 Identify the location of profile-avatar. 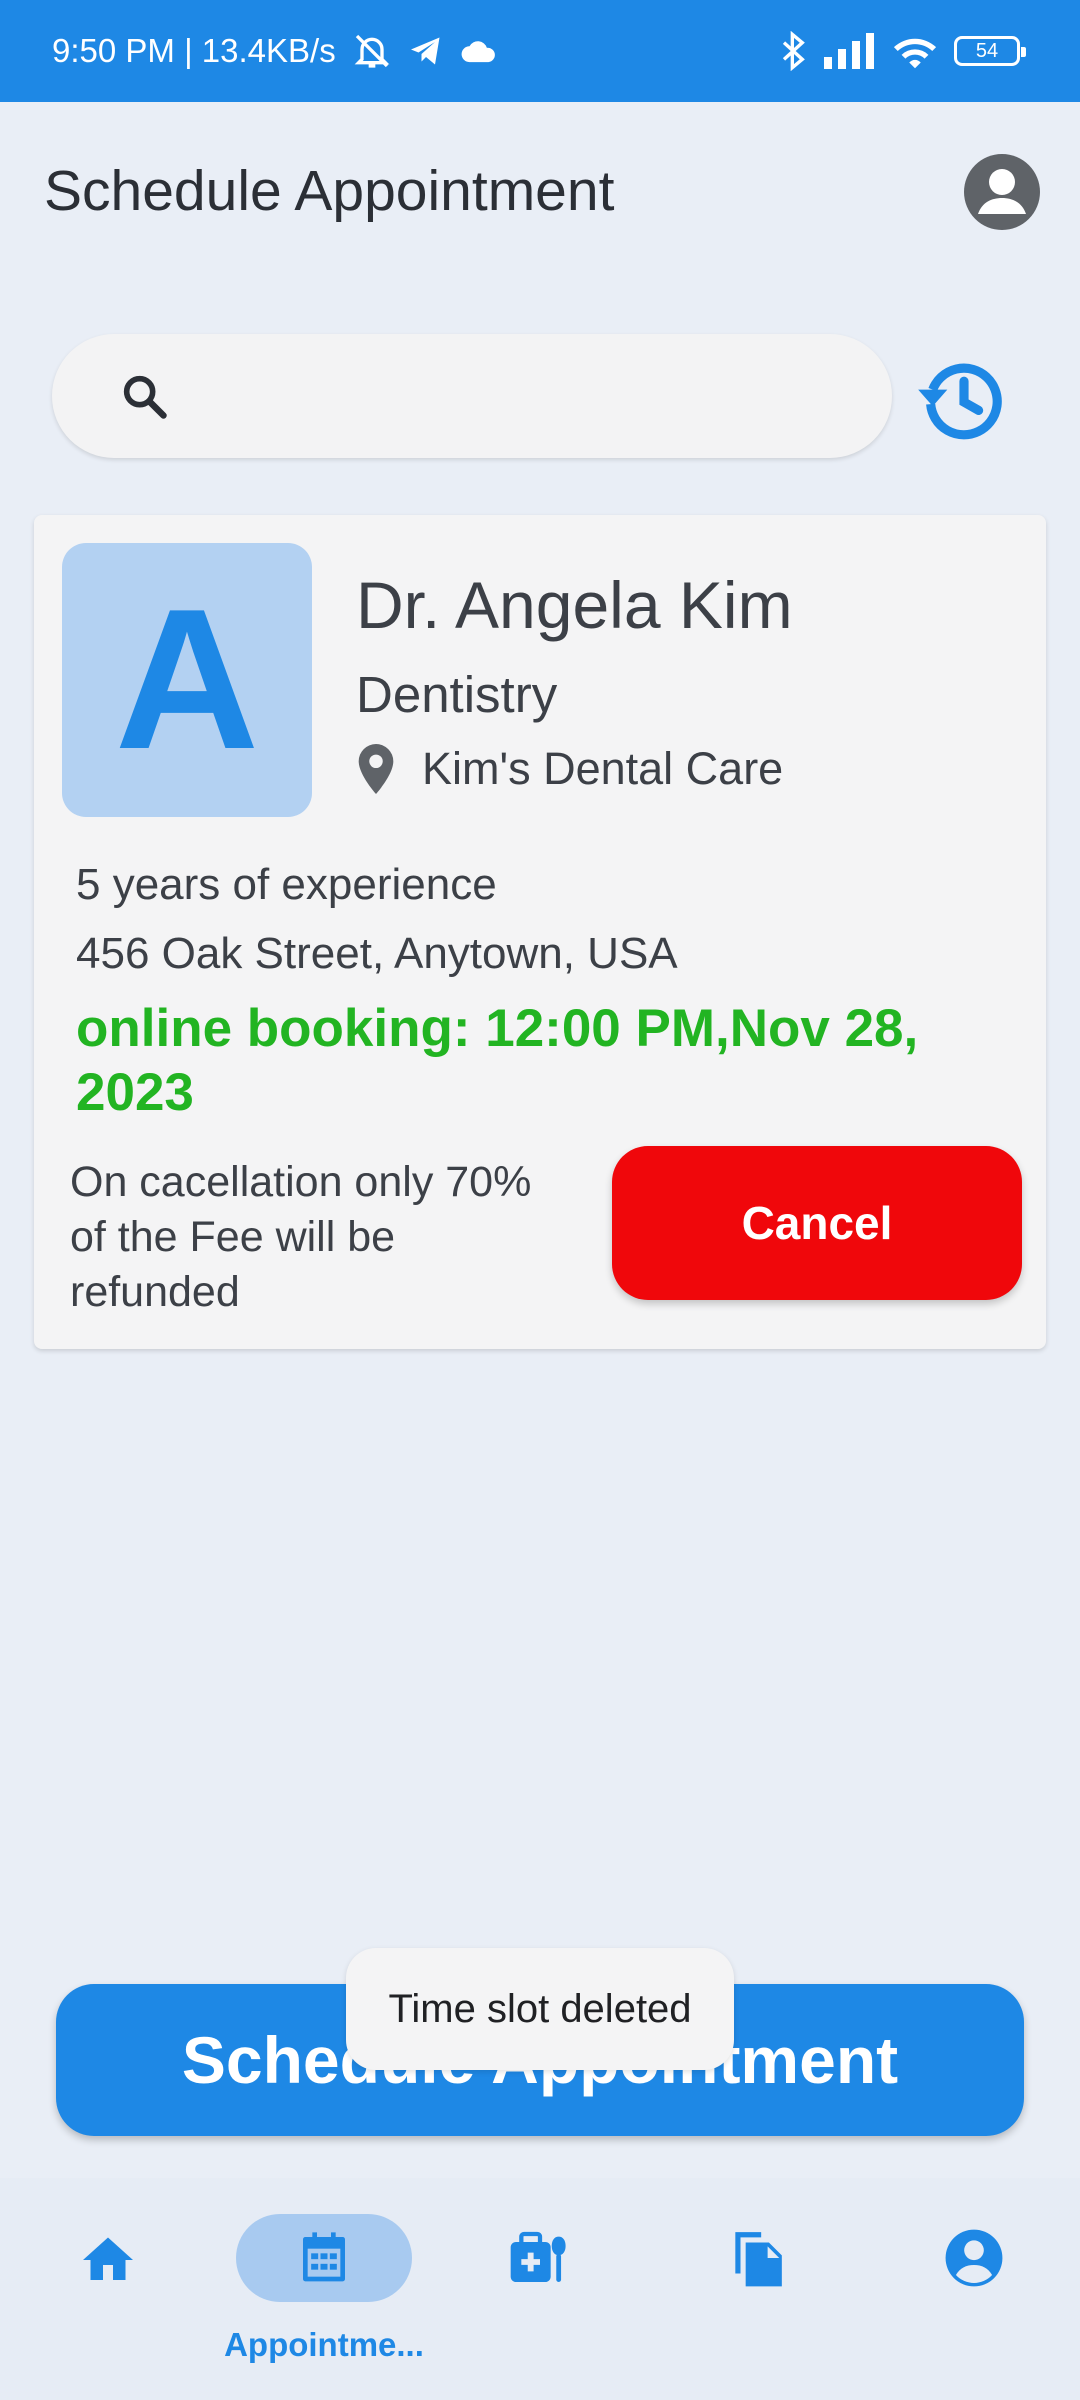
(1002, 192).